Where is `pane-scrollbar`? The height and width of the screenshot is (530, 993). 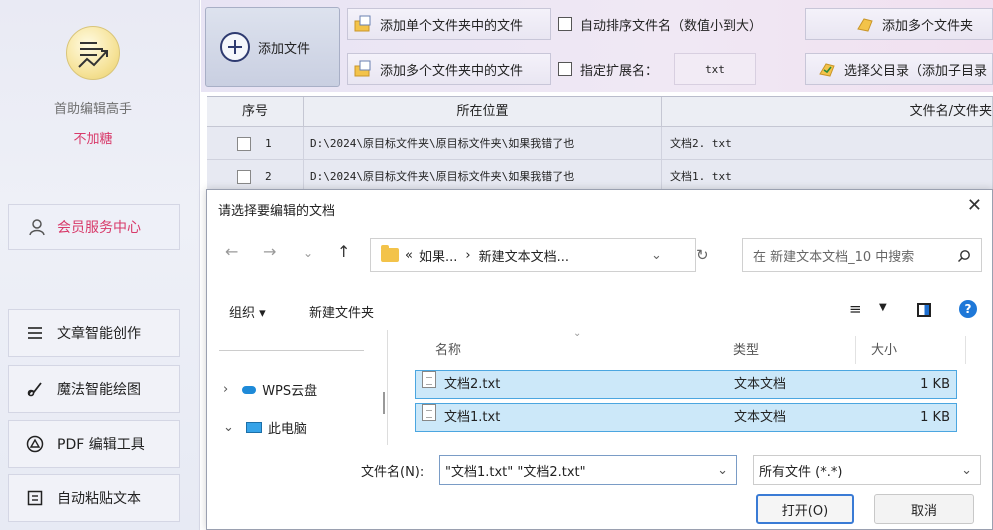
pane-scrollbar is located at coordinates (384, 403).